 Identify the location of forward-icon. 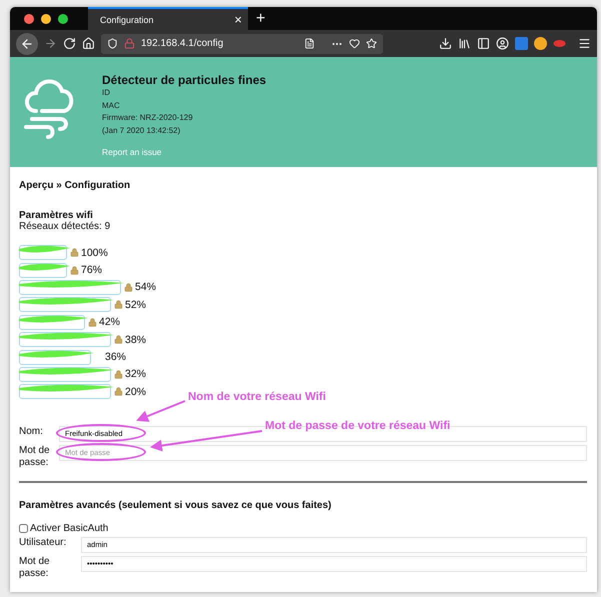
(50, 43).